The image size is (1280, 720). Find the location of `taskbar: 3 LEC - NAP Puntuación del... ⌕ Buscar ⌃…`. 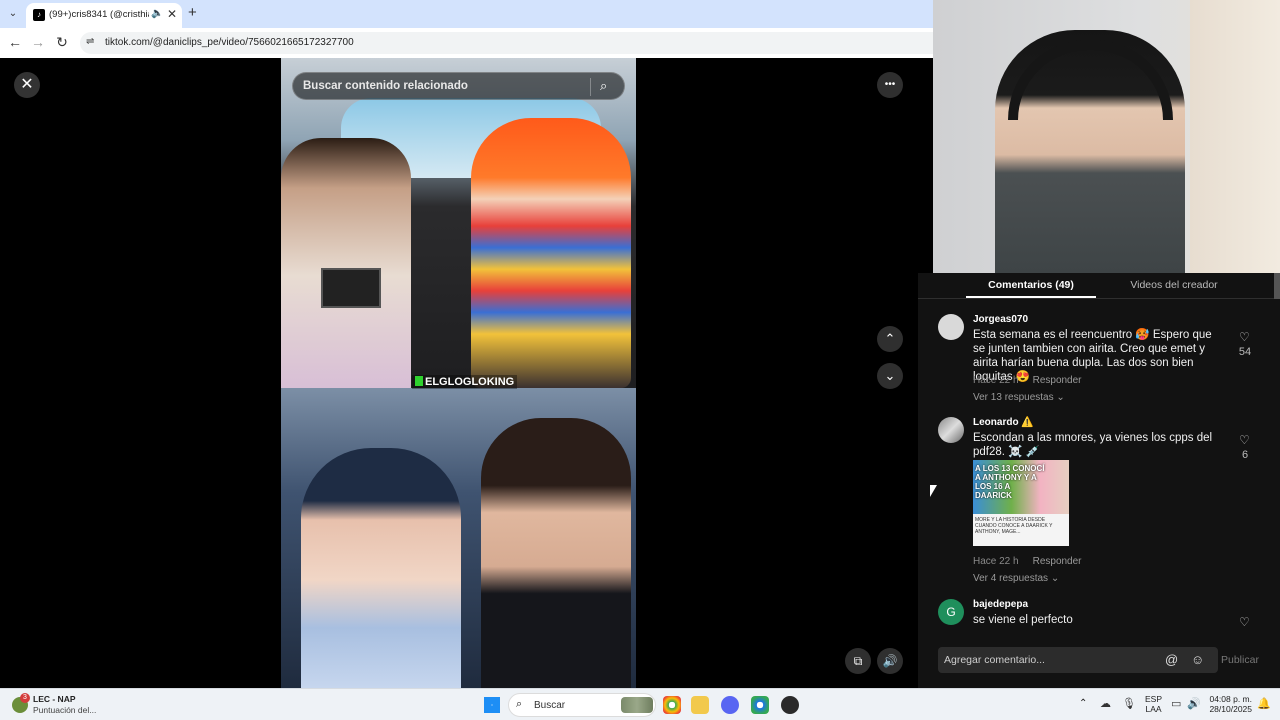

taskbar: 3 LEC - NAP Puntuación del... ⌕ Buscar ⌃… is located at coordinates (640, 704).